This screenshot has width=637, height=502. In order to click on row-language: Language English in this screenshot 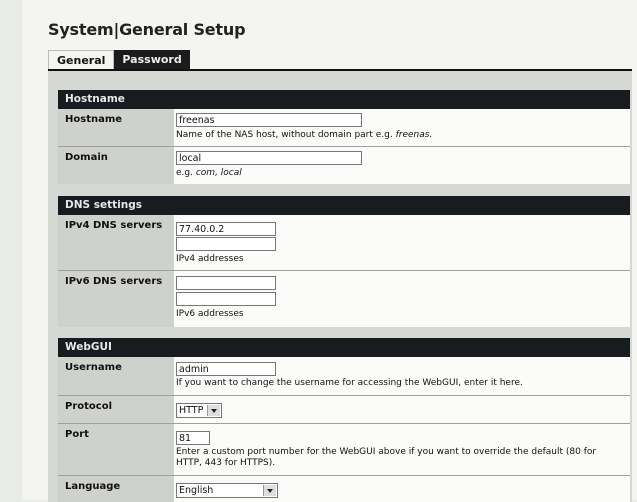, I will do `click(344, 489)`.